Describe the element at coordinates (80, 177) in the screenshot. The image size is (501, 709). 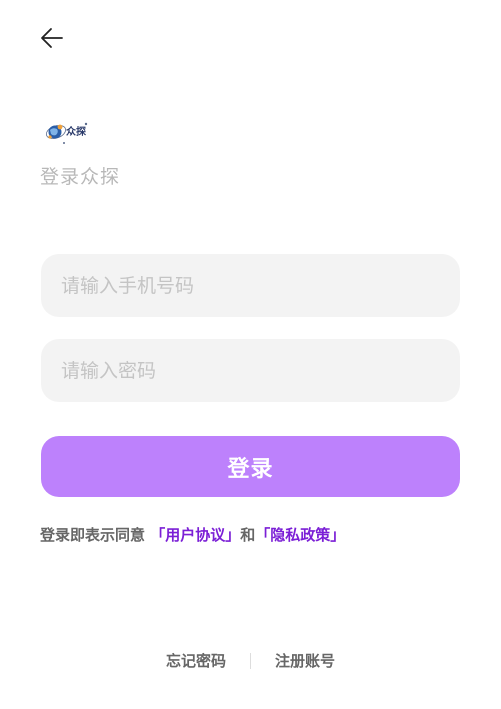
I see `page-title: 登录众探` at that location.